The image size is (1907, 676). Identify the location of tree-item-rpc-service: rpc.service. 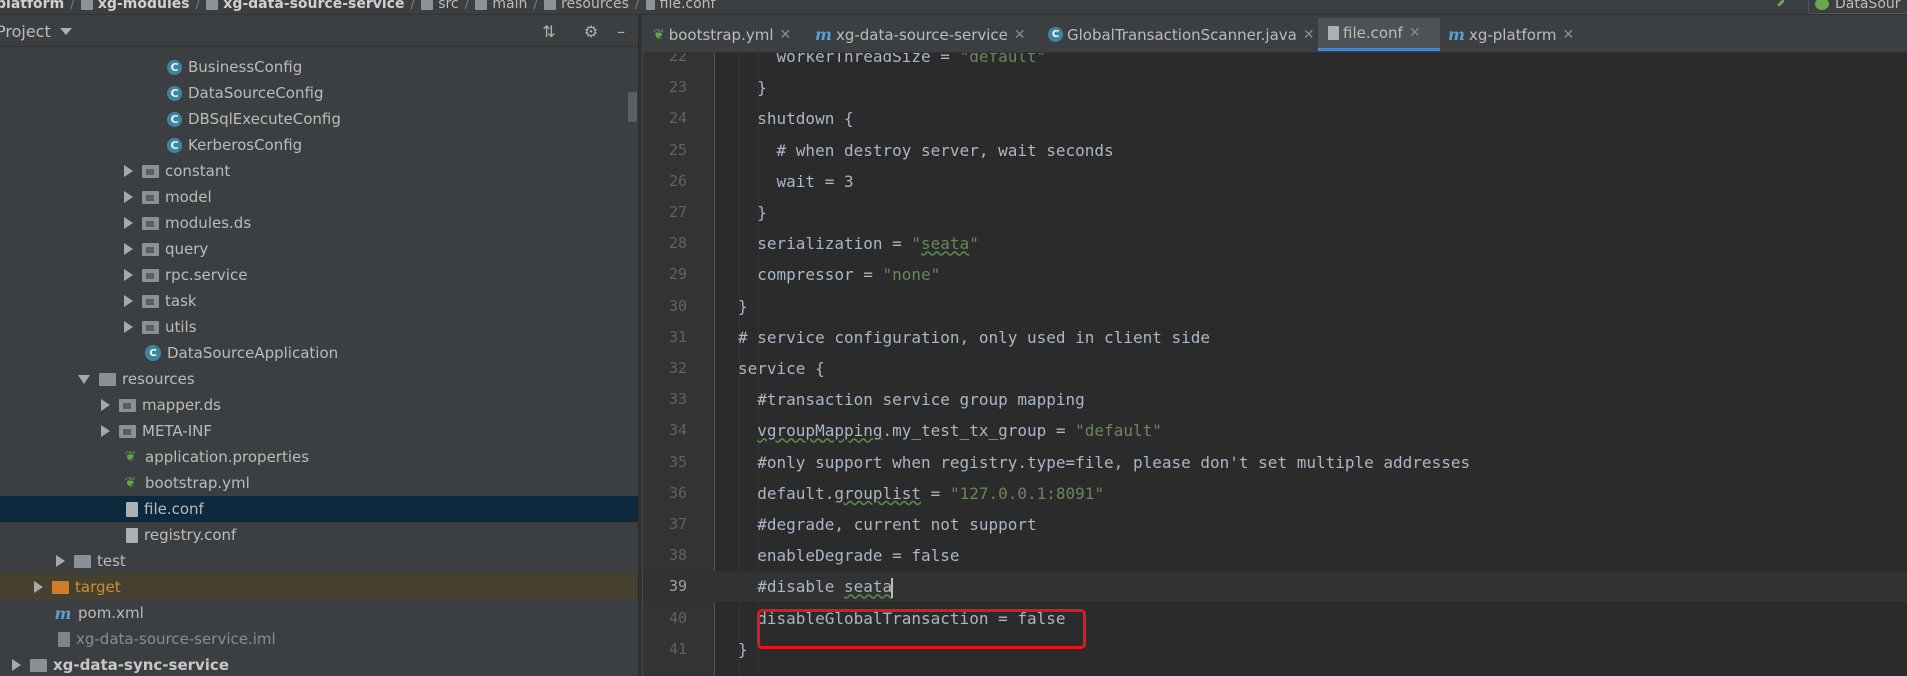
(319, 275).